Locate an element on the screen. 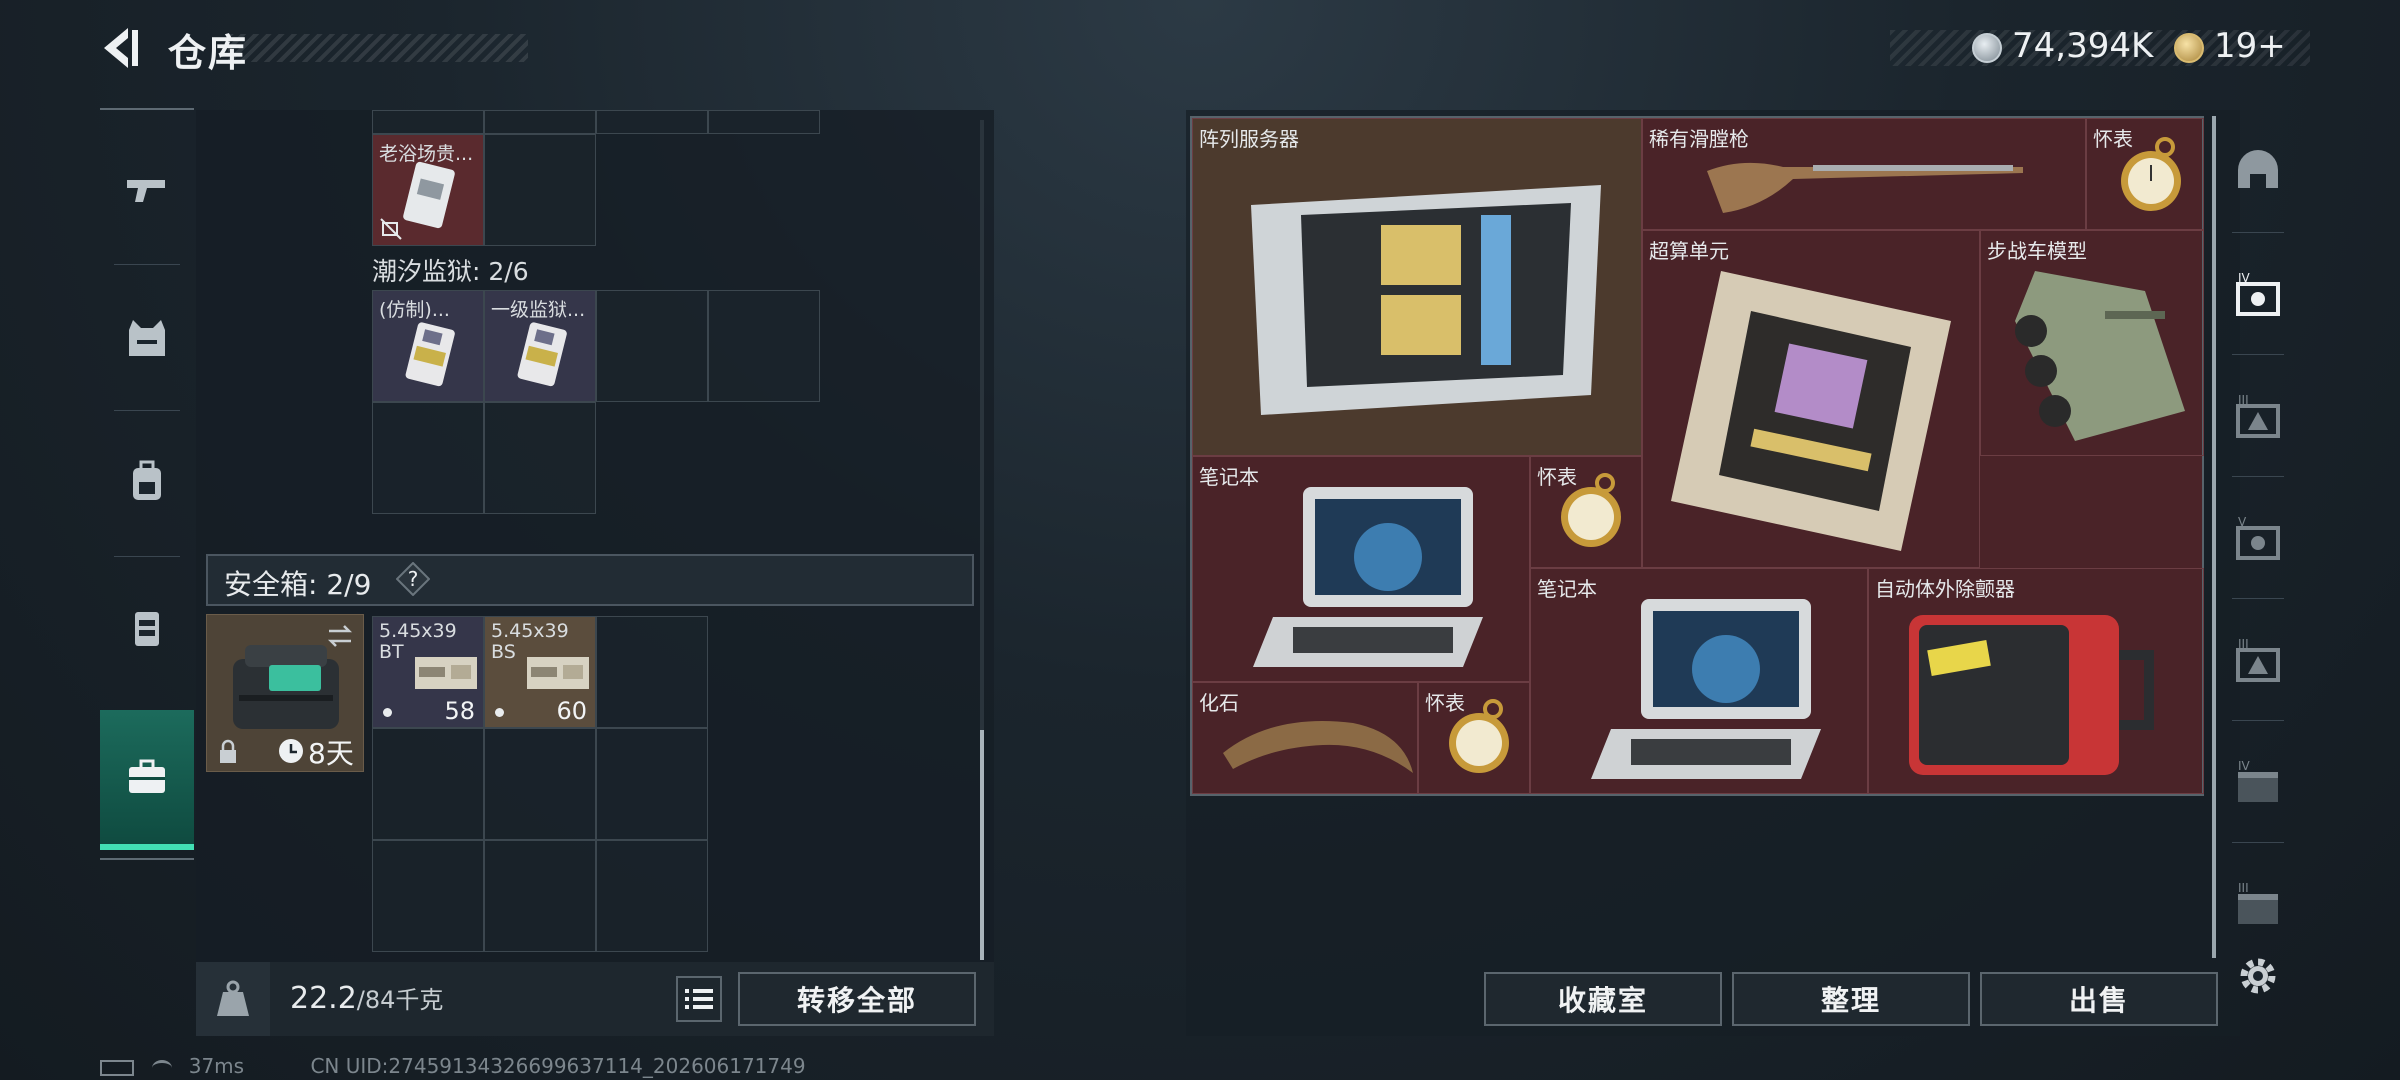  keycard-icon is located at coordinates (430, 354).